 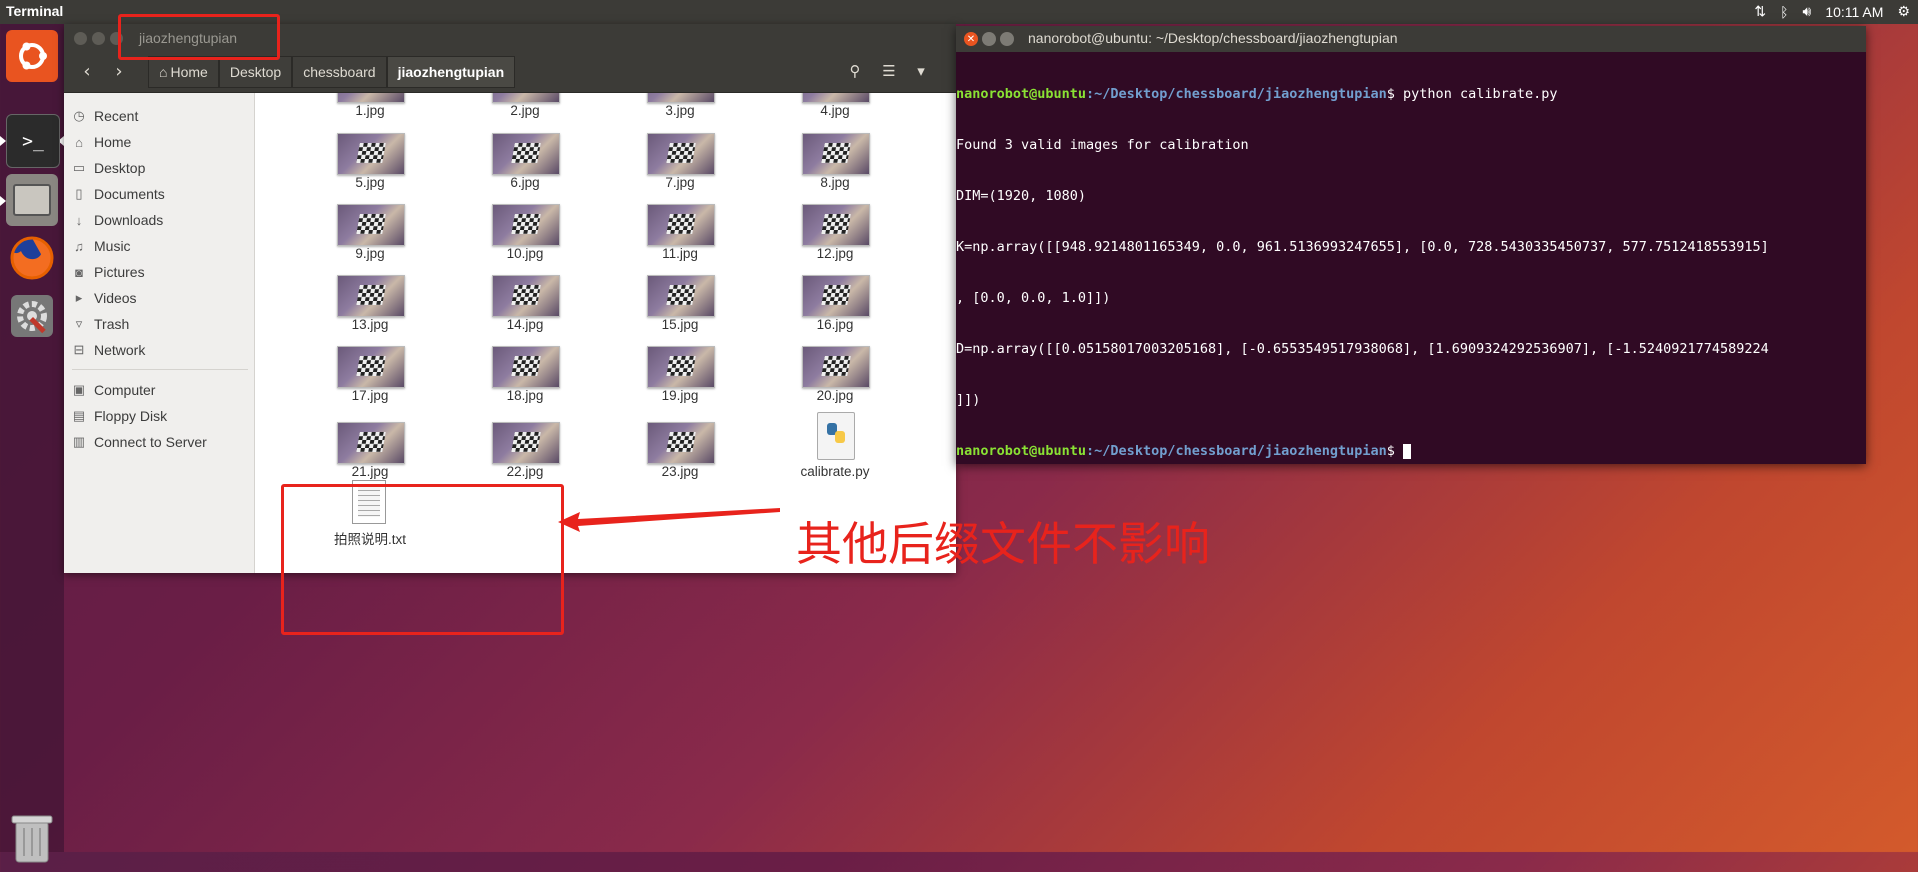 What do you see at coordinates (159, 220) in the screenshot?
I see `sidebar-item-downloads: ↓ Downloads` at bounding box center [159, 220].